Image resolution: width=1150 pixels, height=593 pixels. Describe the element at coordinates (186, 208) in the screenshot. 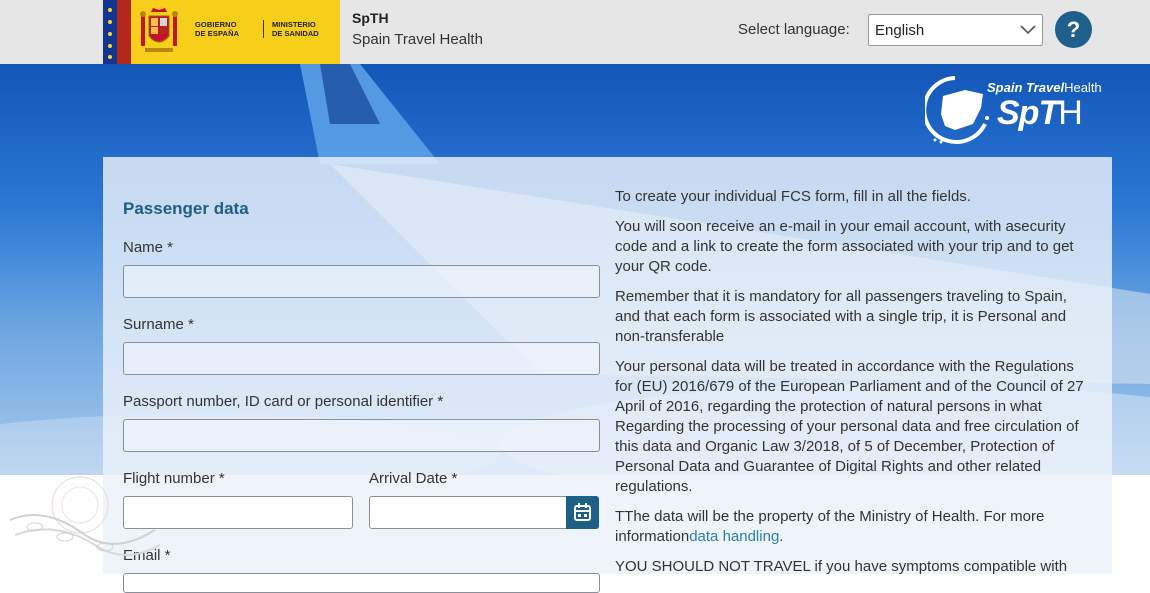

I see `form-title: Passenger data` at that location.